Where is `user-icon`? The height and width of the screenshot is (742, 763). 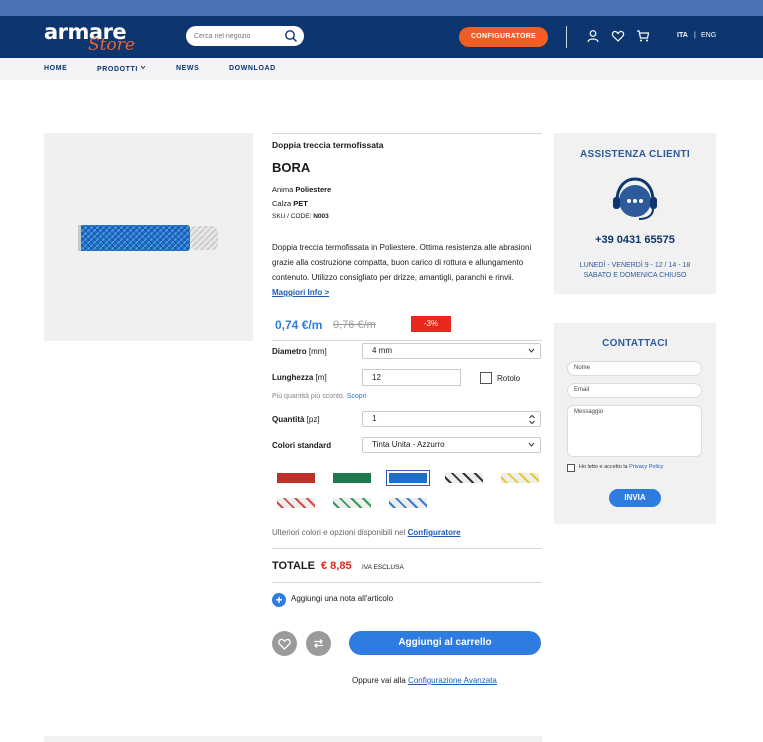 user-icon is located at coordinates (593, 36).